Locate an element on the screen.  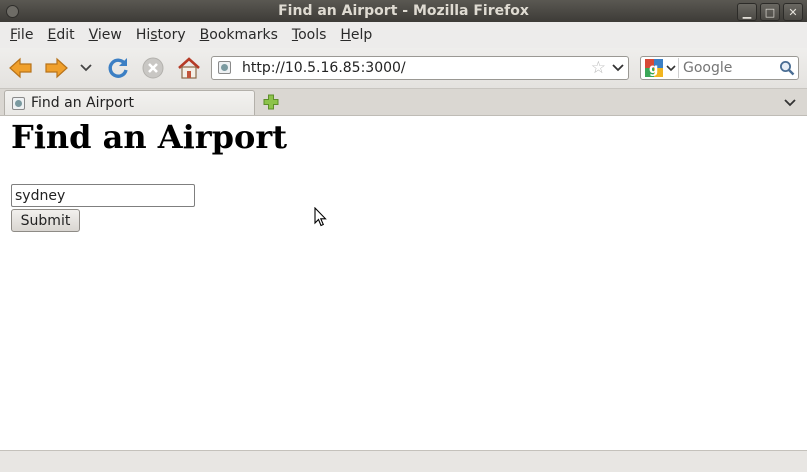
menu-edit: Edit is located at coordinates (61, 35).